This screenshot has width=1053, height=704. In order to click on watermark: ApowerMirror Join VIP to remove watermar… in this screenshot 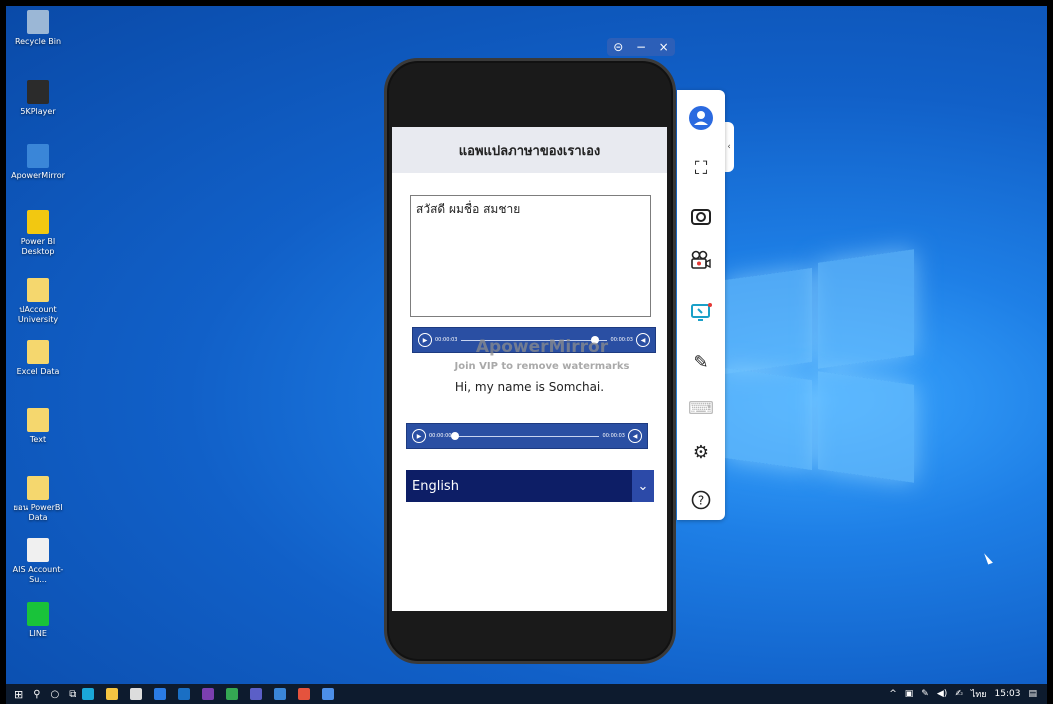, I will do `click(542, 354)`.